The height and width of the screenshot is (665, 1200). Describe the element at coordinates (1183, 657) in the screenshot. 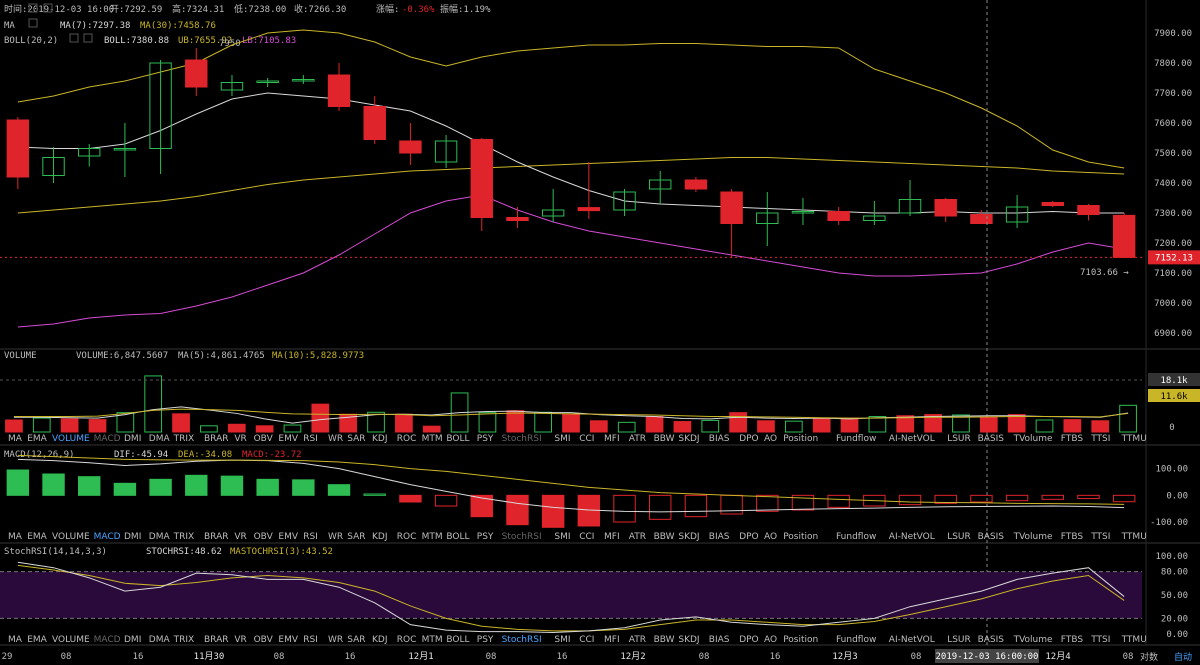

I see `auto-scale-button: 自动` at that location.